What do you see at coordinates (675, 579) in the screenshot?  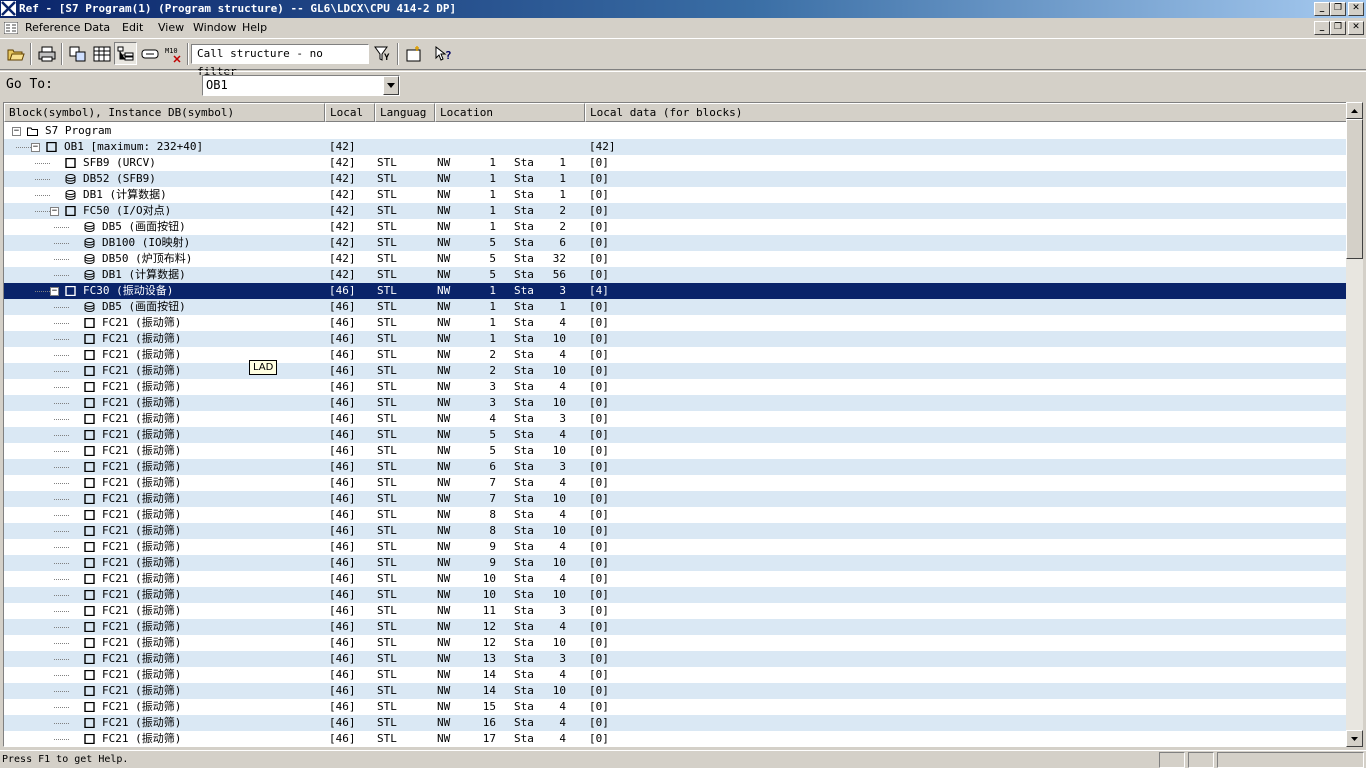 I see `tree-row: FC21 (振动筛) [46] STL NW 10 Sta 4 [0]` at bounding box center [675, 579].